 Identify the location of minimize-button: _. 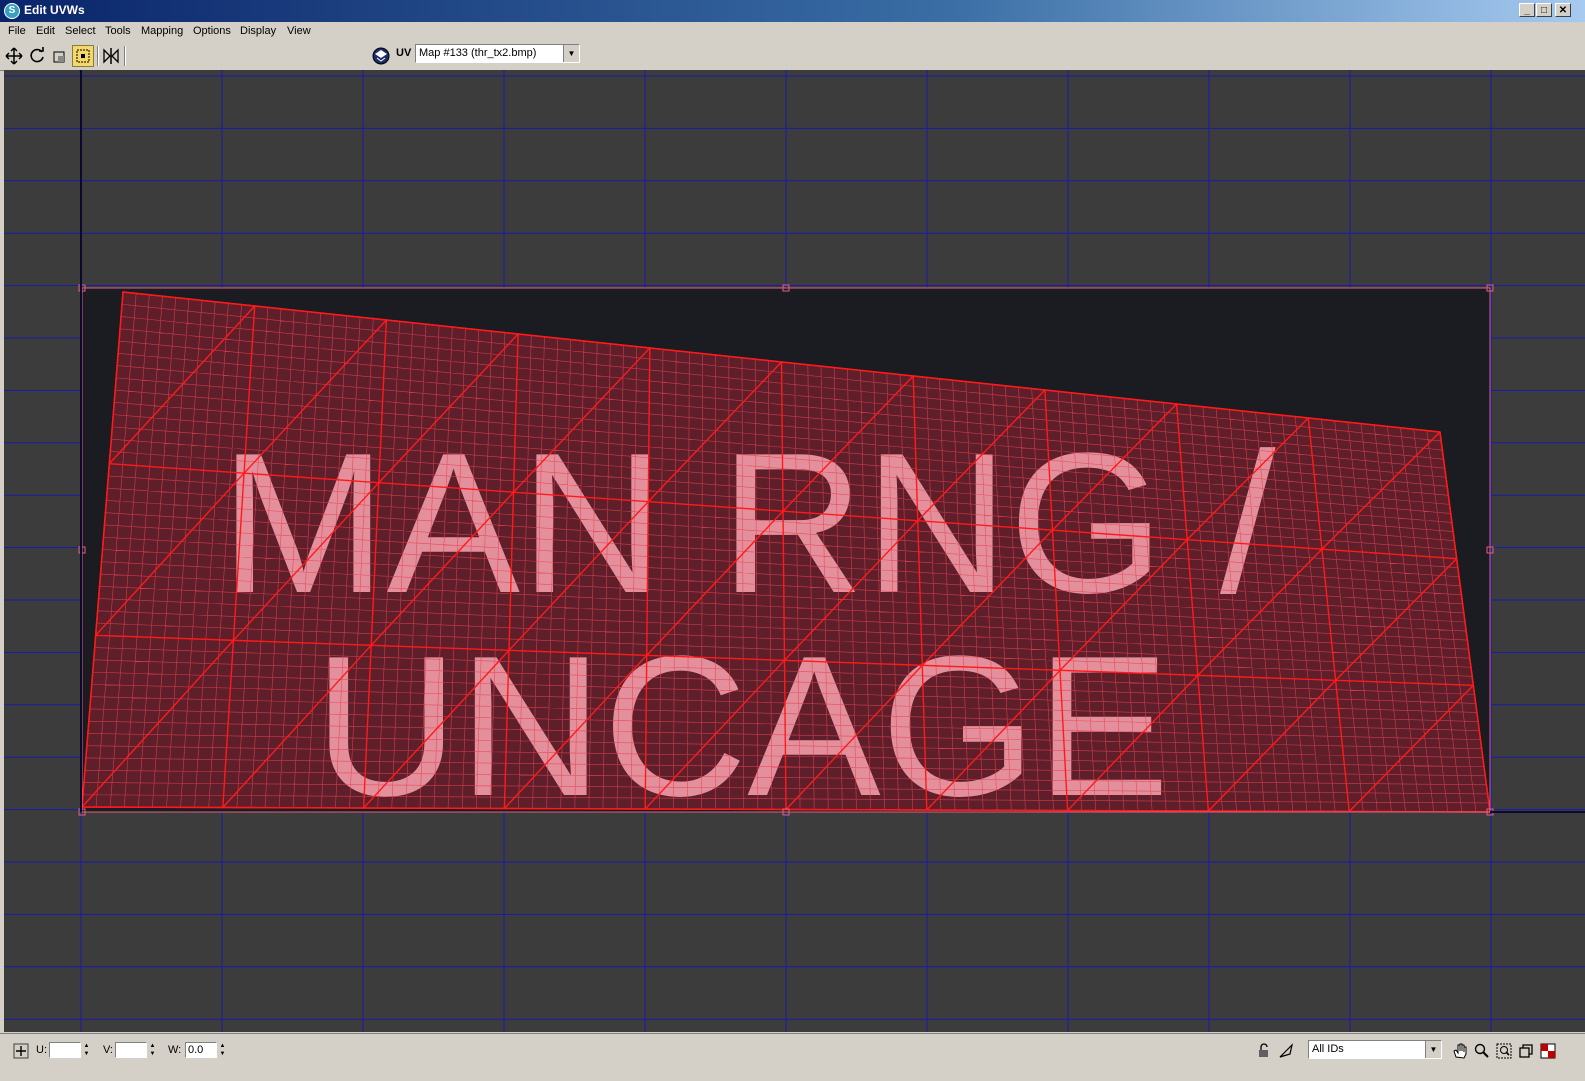
(1527, 10).